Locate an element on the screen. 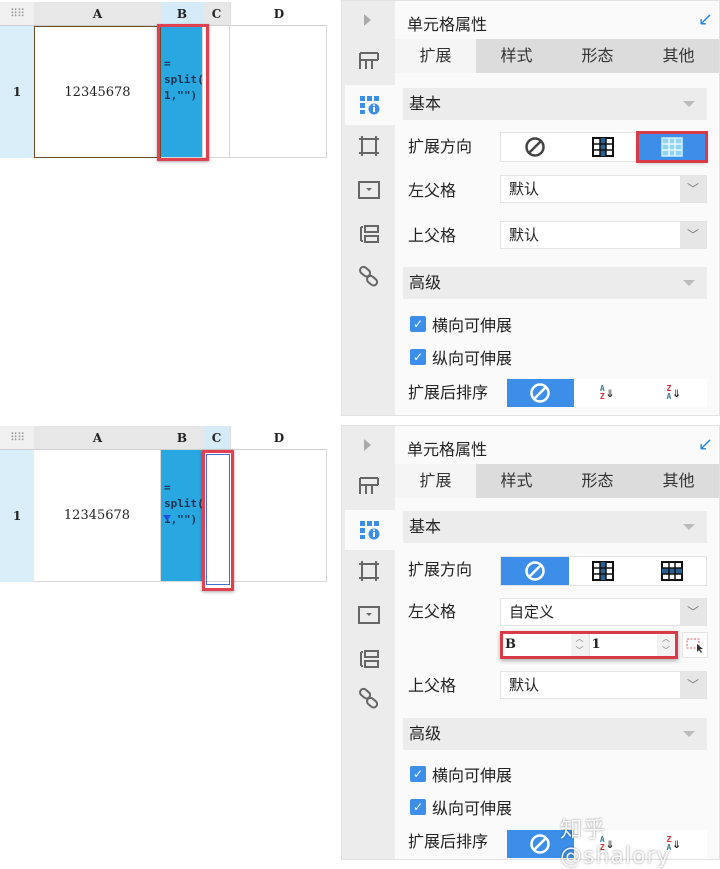 This screenshot has height=869, width=720. horizontal-stretch-label: 横向可伸展 is located at coordinates (472, 775).